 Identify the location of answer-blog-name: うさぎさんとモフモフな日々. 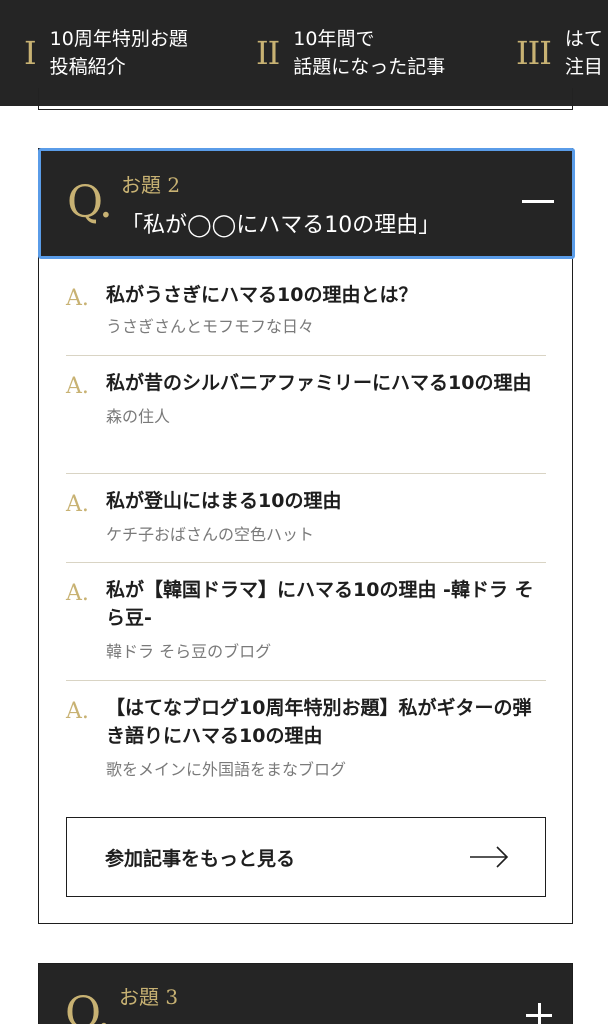
(210, 326).